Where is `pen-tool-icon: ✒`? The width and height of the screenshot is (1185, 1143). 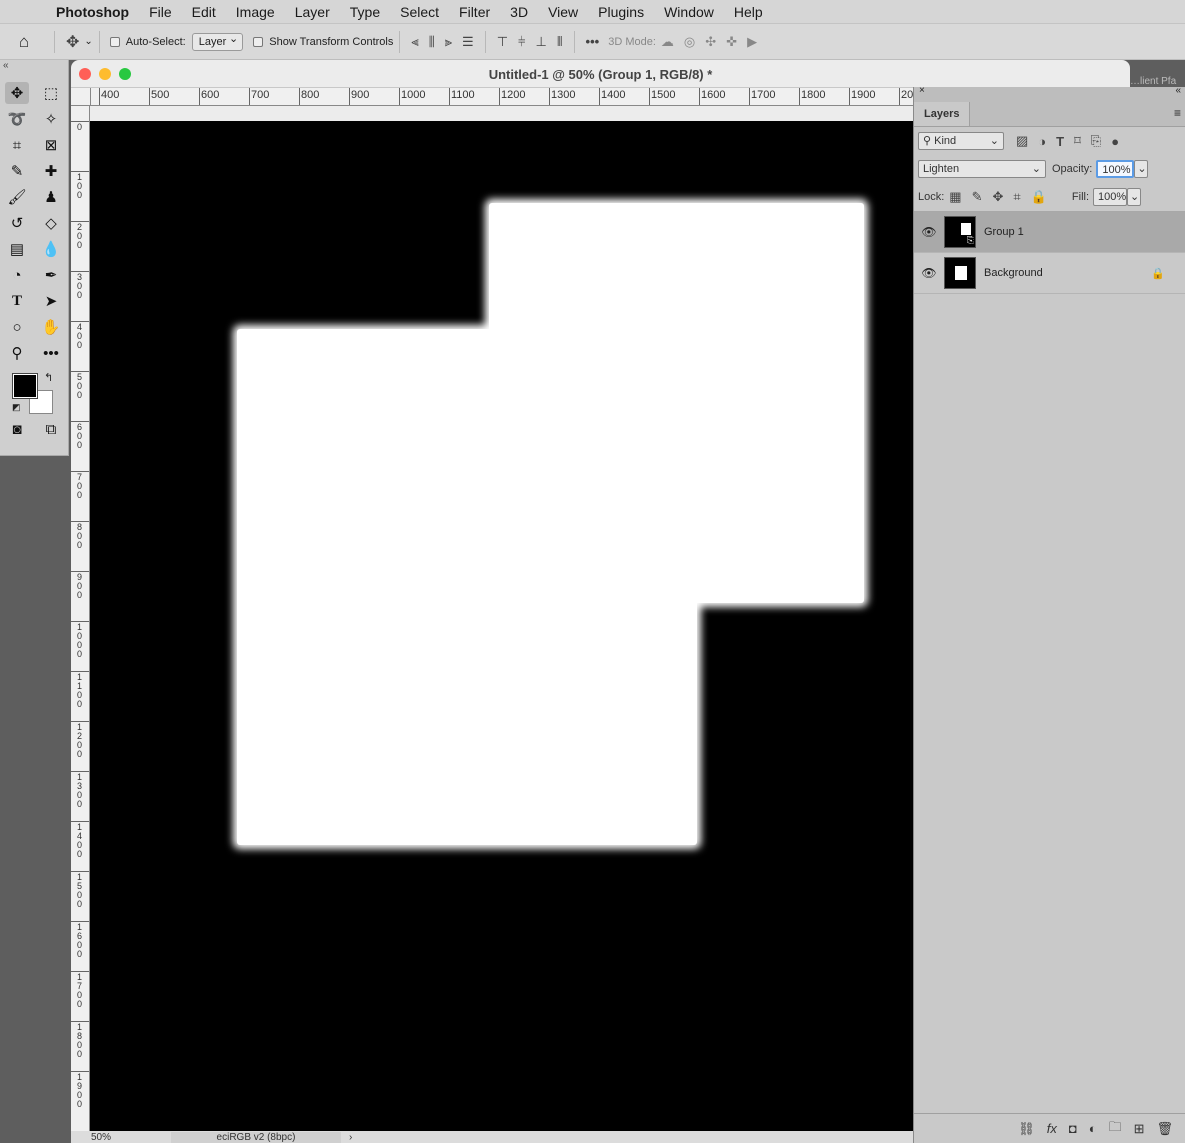 pen-tool-icon: ✒ is located at coordinates (51, 275).